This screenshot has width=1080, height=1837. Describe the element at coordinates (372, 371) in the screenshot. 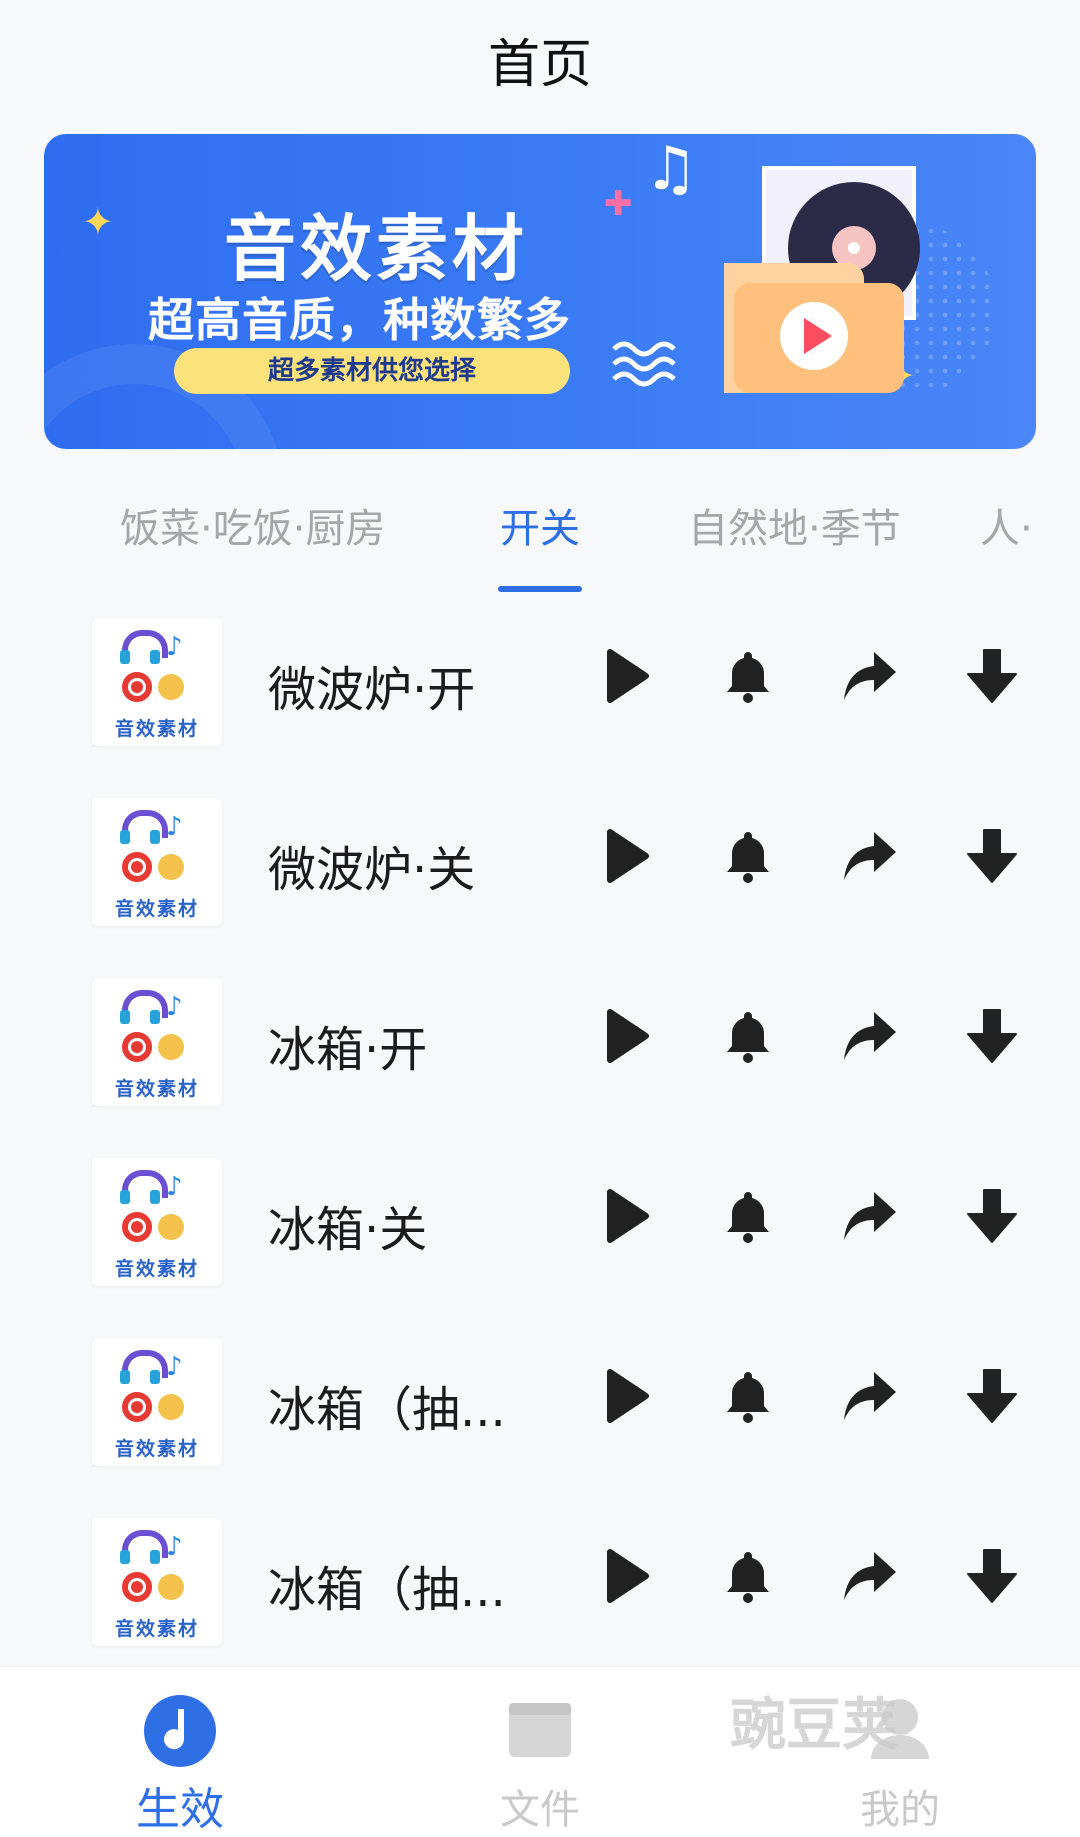

I see `banner-pill: 超多素材供您选择` at that location.